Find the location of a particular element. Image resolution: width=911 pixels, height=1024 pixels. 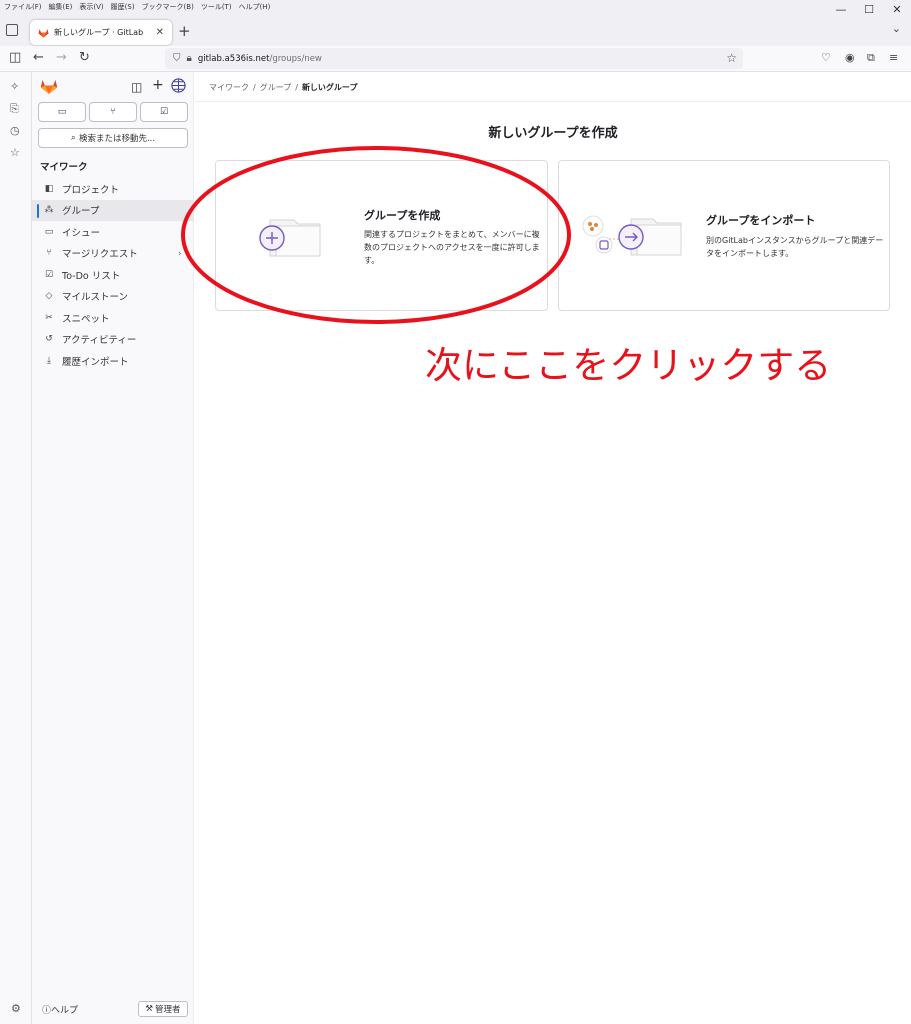

lock-icon: 🔒︎ is located at coordinates (189, 58).